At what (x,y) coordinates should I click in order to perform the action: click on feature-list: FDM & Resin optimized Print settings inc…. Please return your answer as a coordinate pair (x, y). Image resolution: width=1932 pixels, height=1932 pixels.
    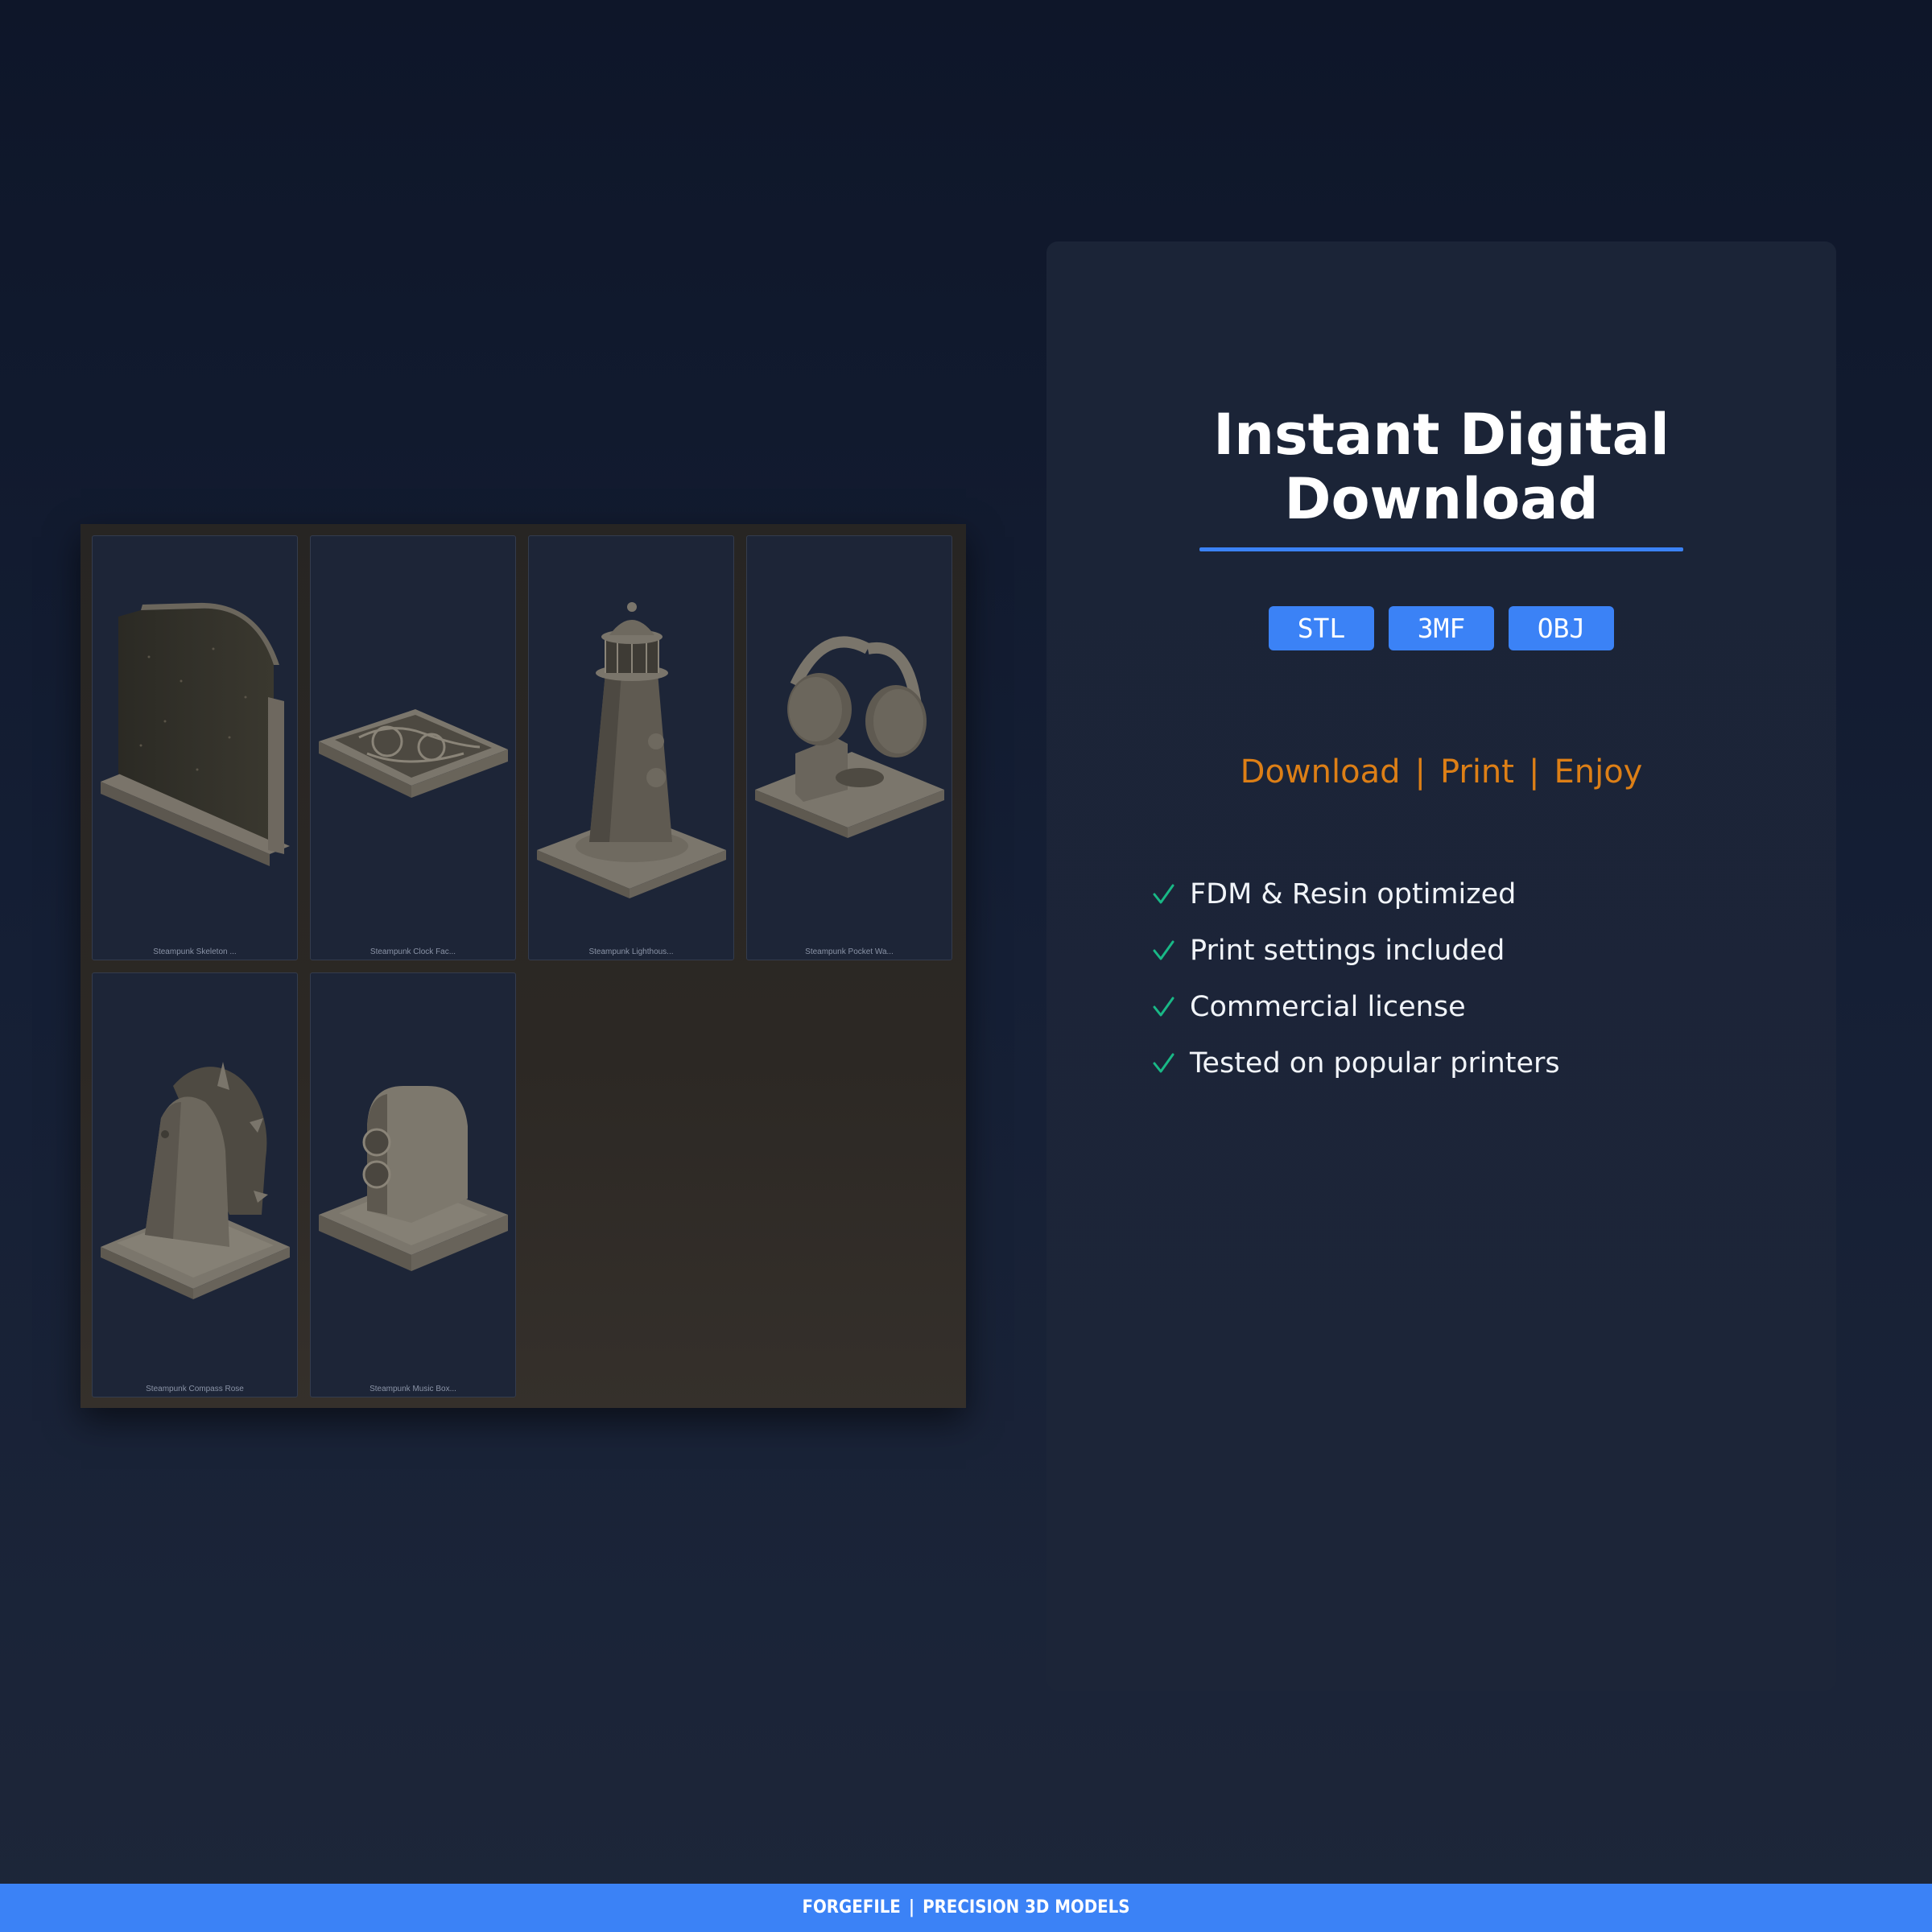
    Looking at the image, I should click on (1355, 979).